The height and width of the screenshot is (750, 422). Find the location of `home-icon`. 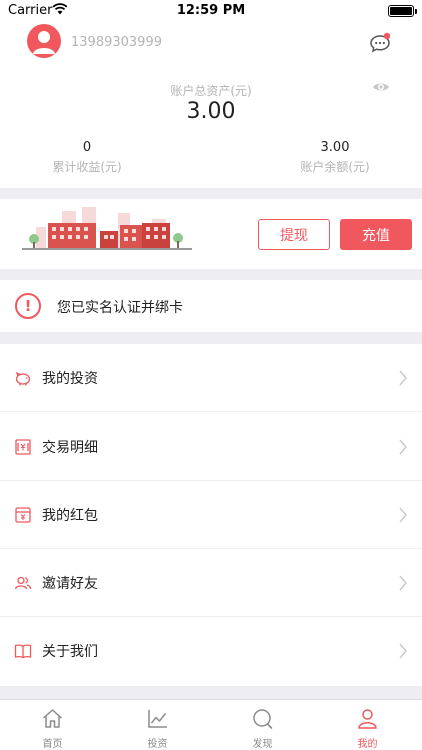

home-icon is located at coordinates (52, 718).